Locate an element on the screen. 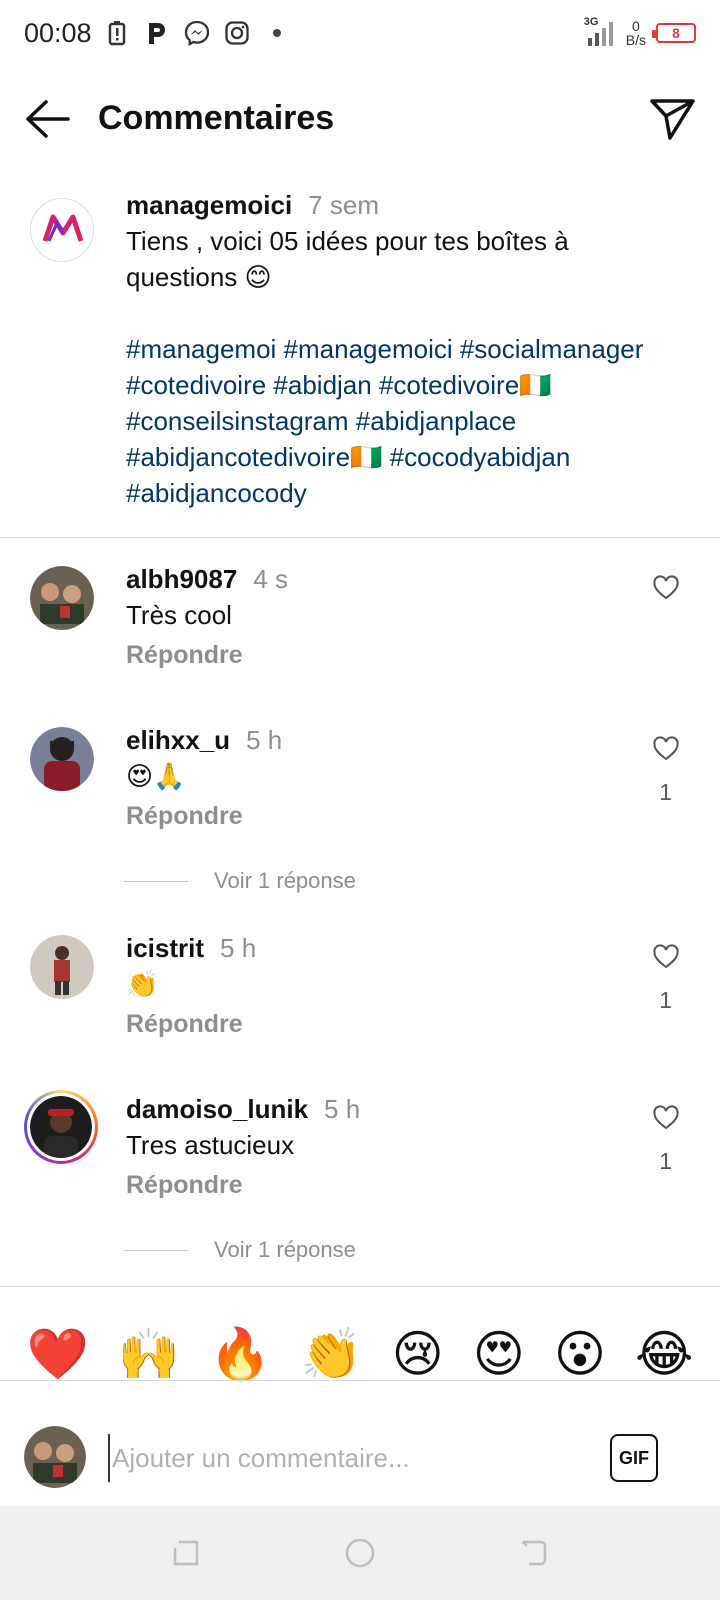  network-speed: 0 B/s is located at coordinates (635, 33).